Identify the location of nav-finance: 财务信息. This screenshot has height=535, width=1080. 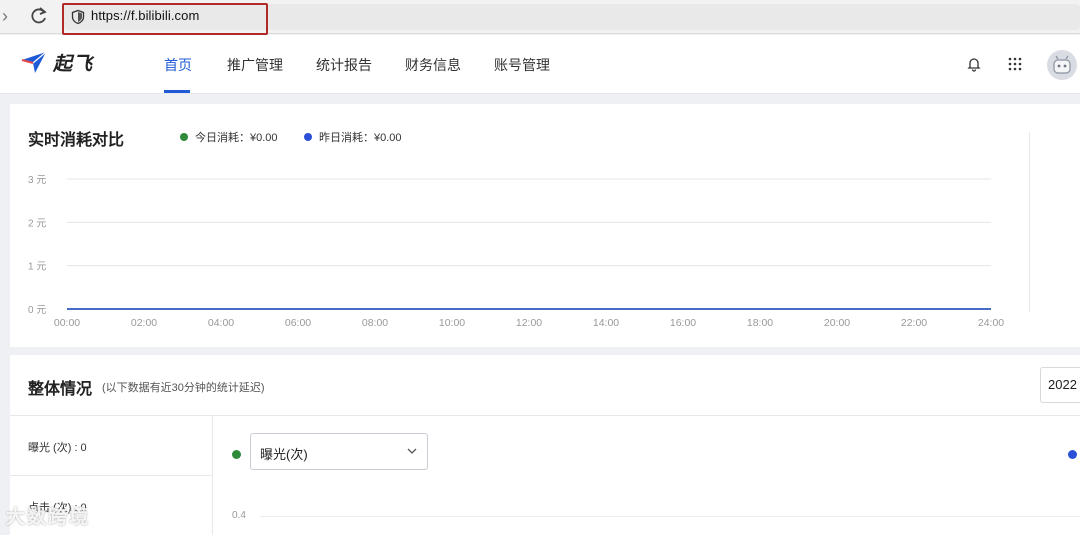
(433, 65).